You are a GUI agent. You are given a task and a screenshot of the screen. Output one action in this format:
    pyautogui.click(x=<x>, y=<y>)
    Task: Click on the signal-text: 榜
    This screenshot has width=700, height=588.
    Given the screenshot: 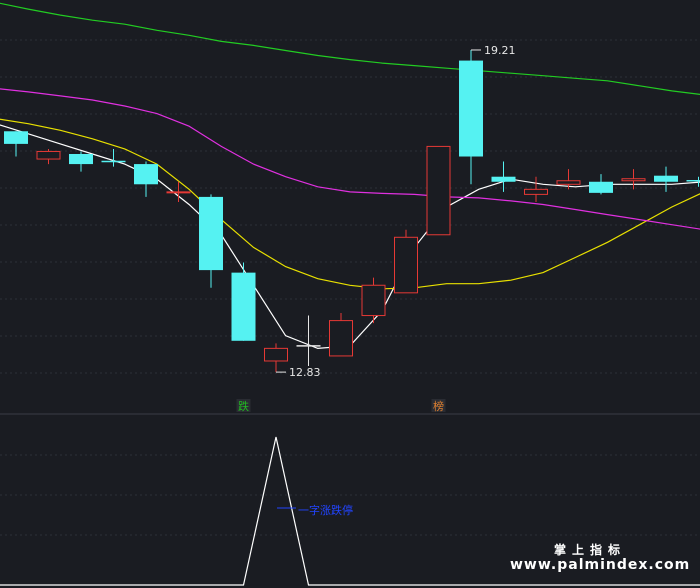 What is the action you would take?
    pyautogui.click(x=438, y=406)
    